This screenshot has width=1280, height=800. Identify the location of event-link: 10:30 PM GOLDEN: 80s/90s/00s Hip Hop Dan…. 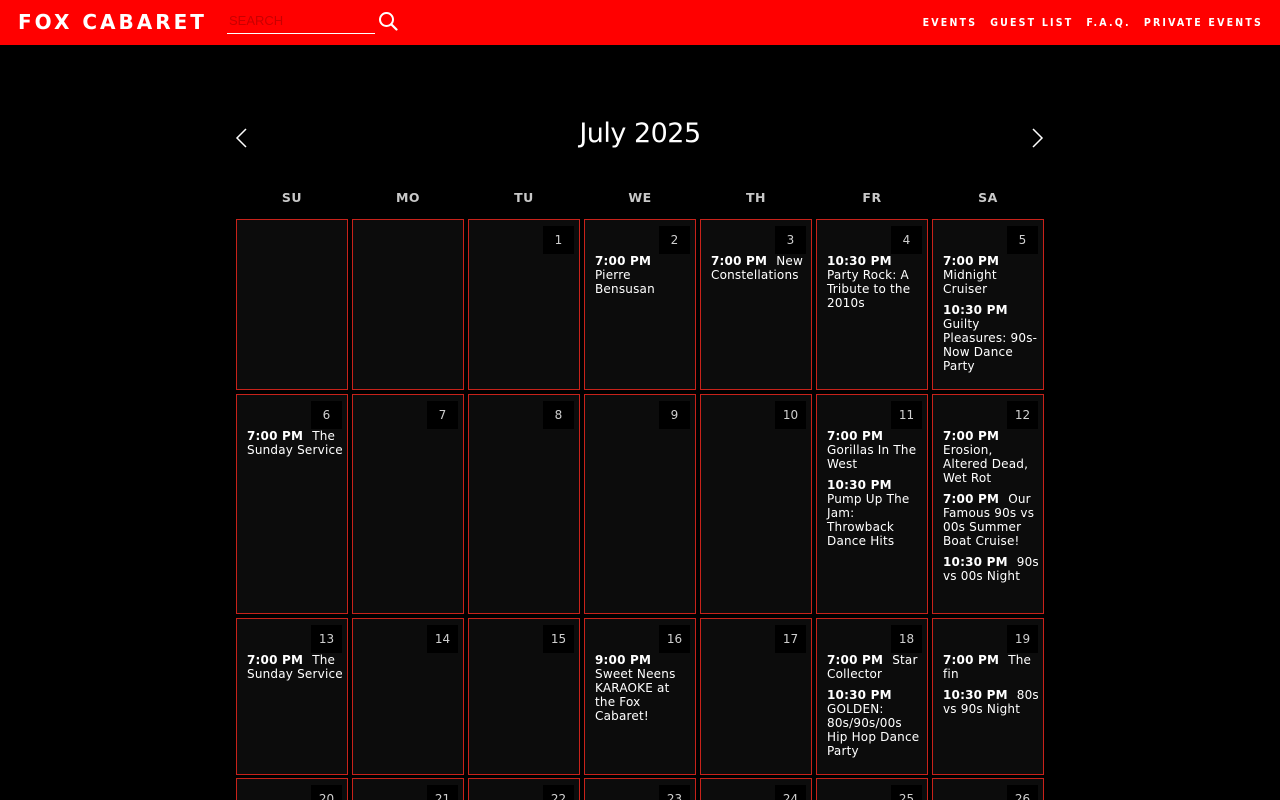
(875, 723).